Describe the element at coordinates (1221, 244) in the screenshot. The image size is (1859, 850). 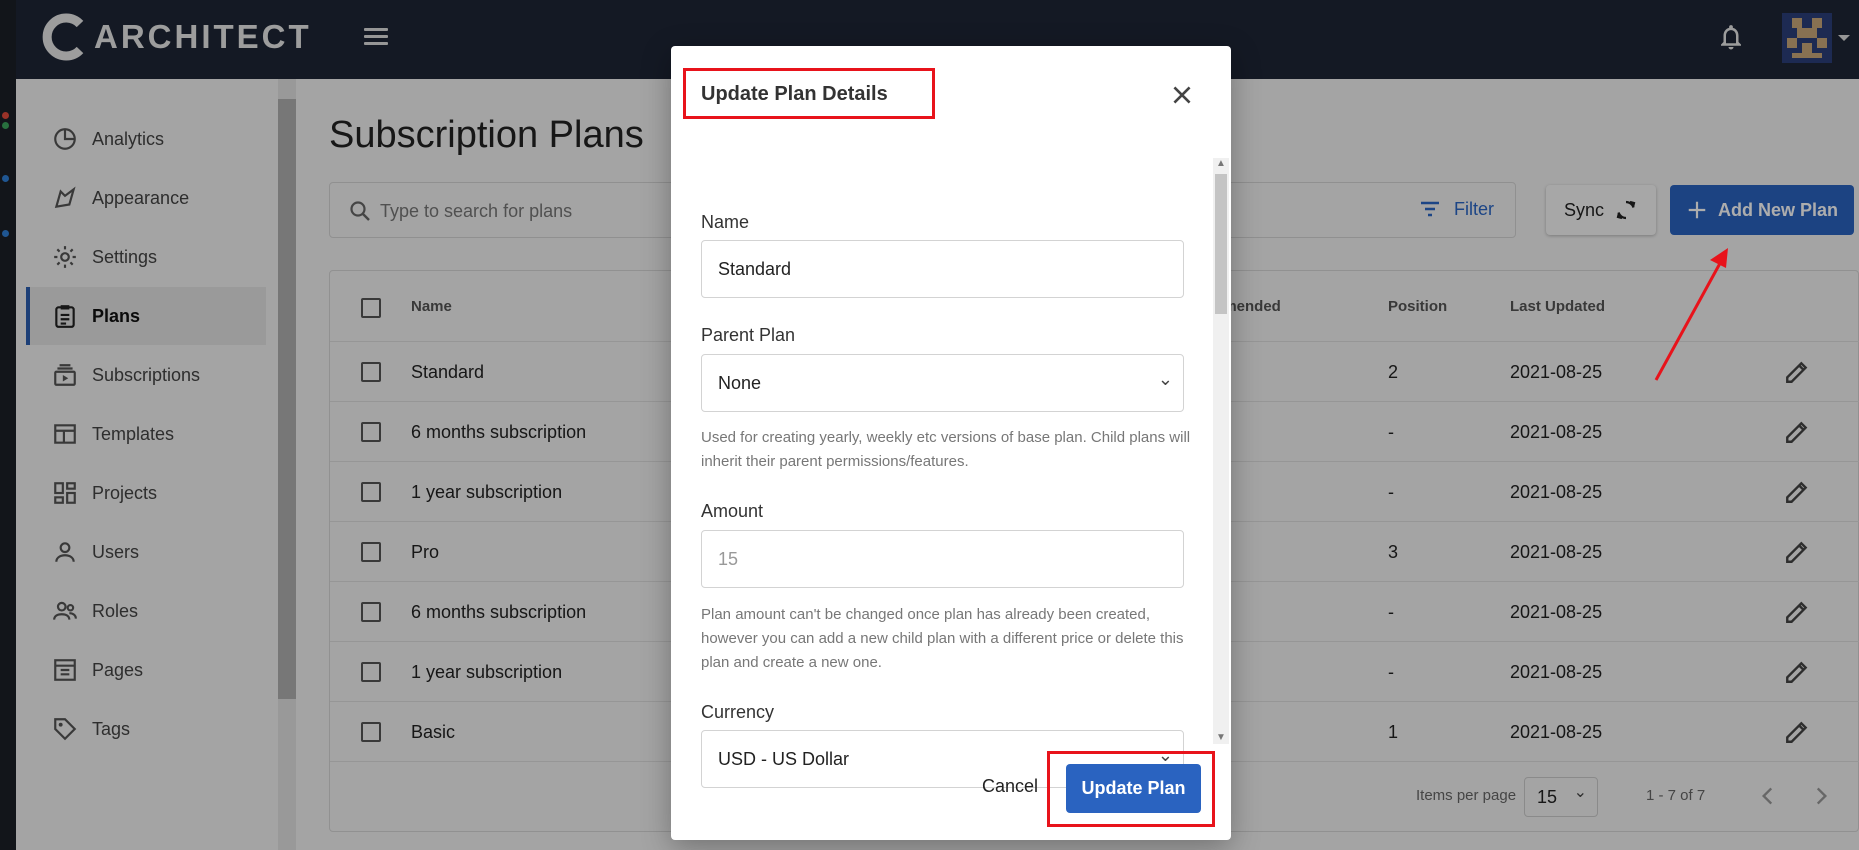
I see `scrollbar-thumb` at that location.